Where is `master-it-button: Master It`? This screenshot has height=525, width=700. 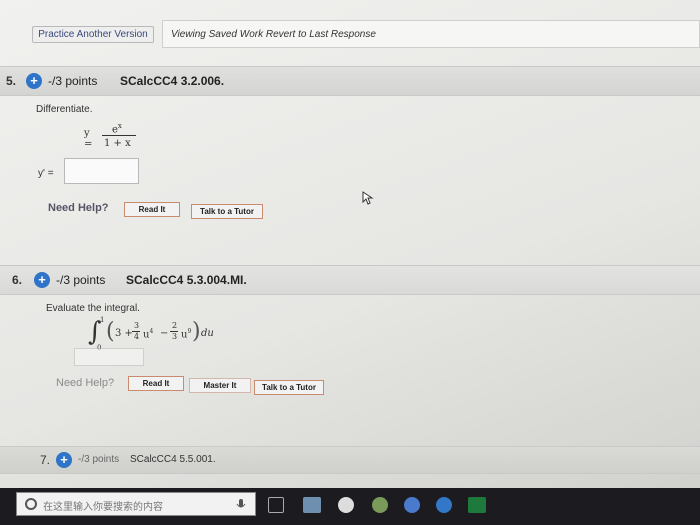 master-it-button: Master It is located at coordinates (220, 385).